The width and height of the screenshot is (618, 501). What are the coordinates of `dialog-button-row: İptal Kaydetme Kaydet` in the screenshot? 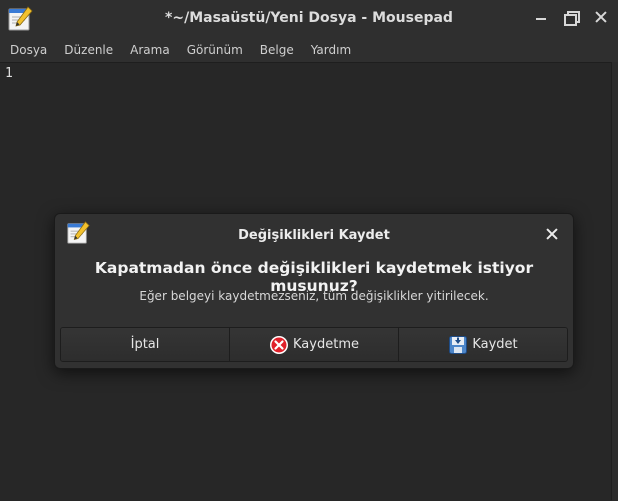 It's located at (314, 344).